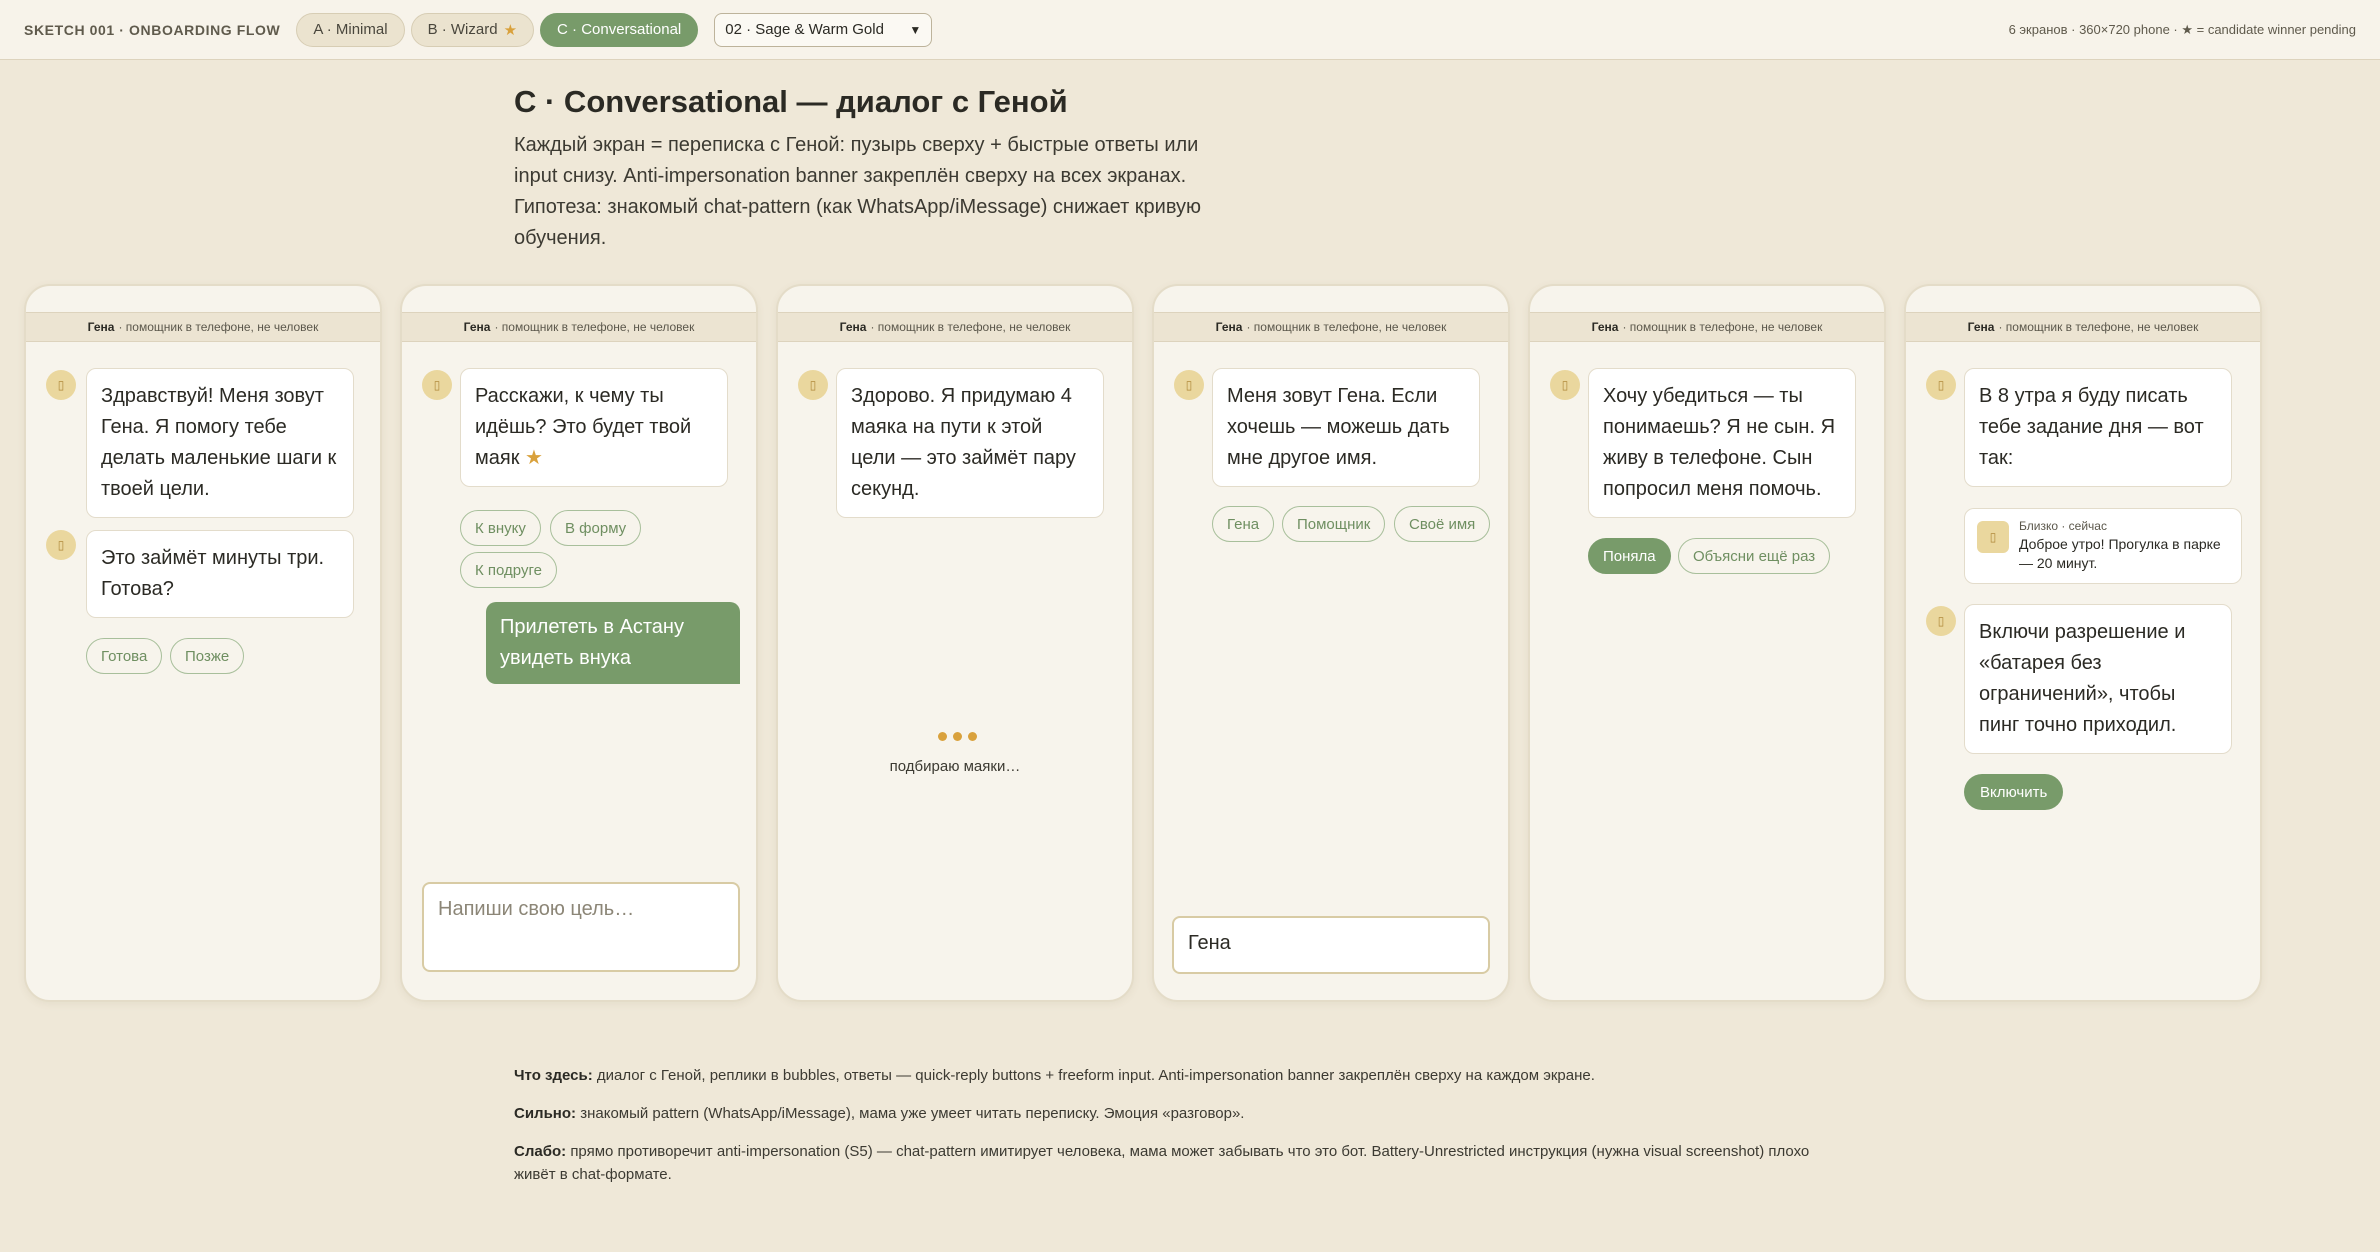  I want to click on quick-reply-grandson: К внуку, so click(500, 528).